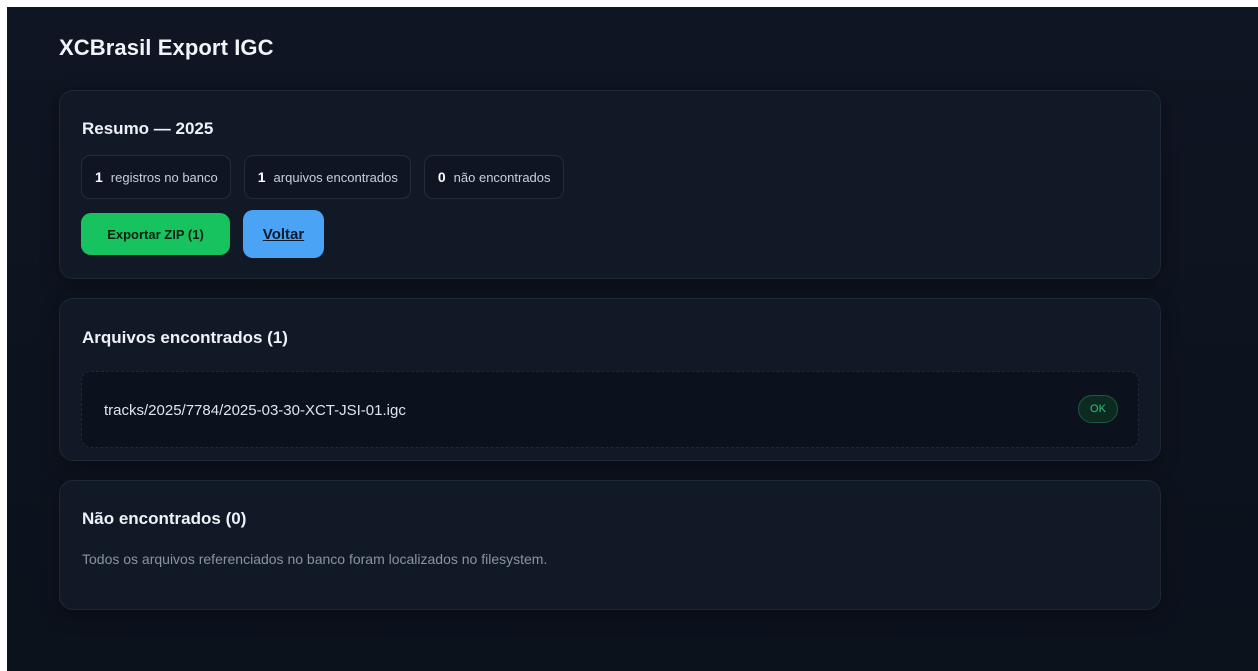 The height and width of the screenshot is (671, 1258). I want to click on back-button: Voltar, so click(283, 234).